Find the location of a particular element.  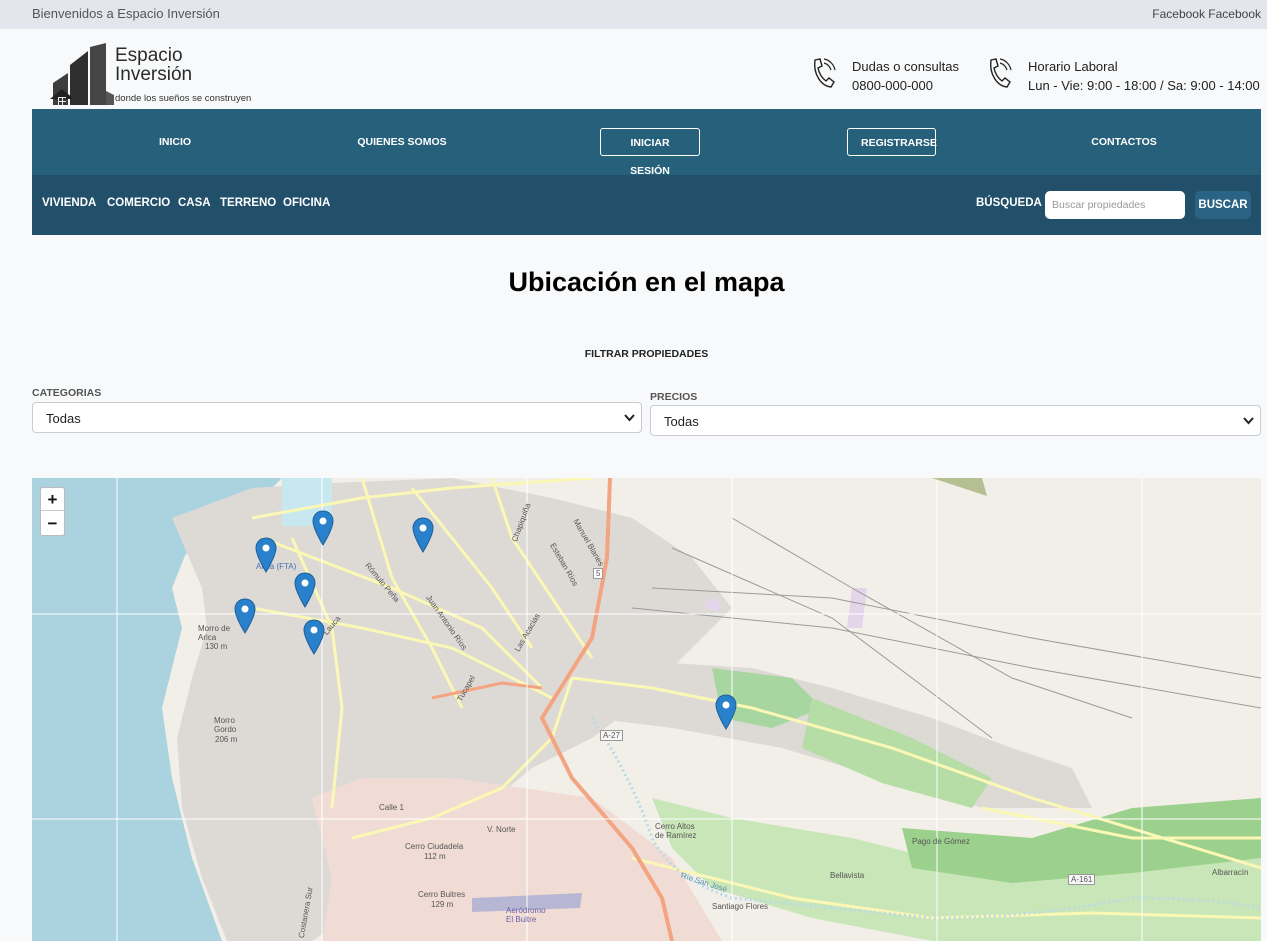

map-label: 129 m is located at coordinates (442, 904).